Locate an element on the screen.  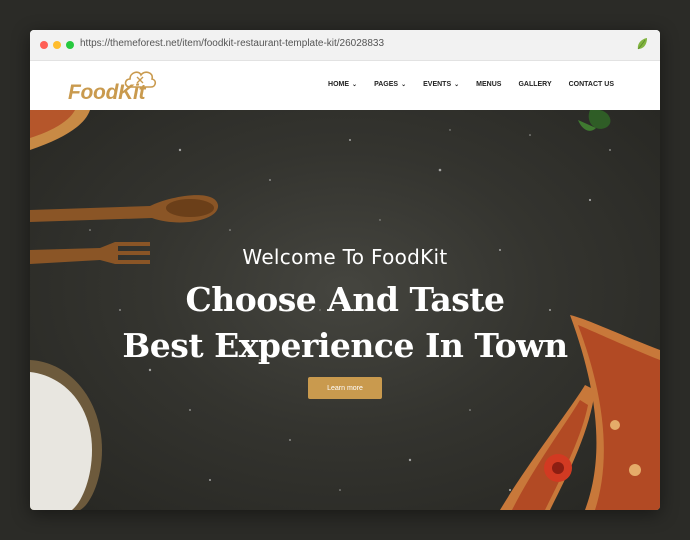
nav-pages: PAGES ⌄ is located at coordinates (390, 84).